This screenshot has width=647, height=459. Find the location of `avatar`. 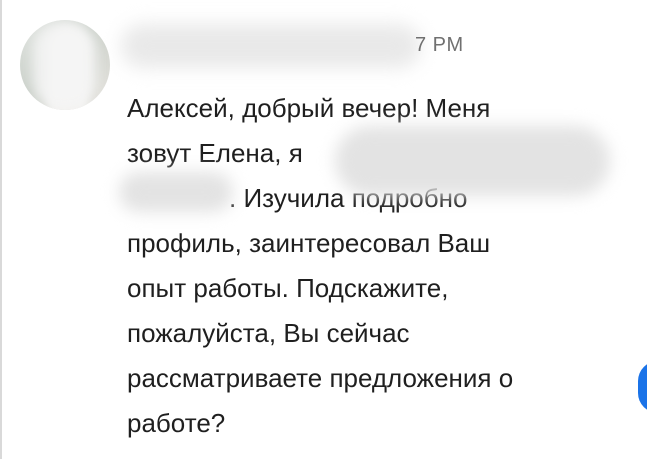

avatar is located at coordinates (65, 65).